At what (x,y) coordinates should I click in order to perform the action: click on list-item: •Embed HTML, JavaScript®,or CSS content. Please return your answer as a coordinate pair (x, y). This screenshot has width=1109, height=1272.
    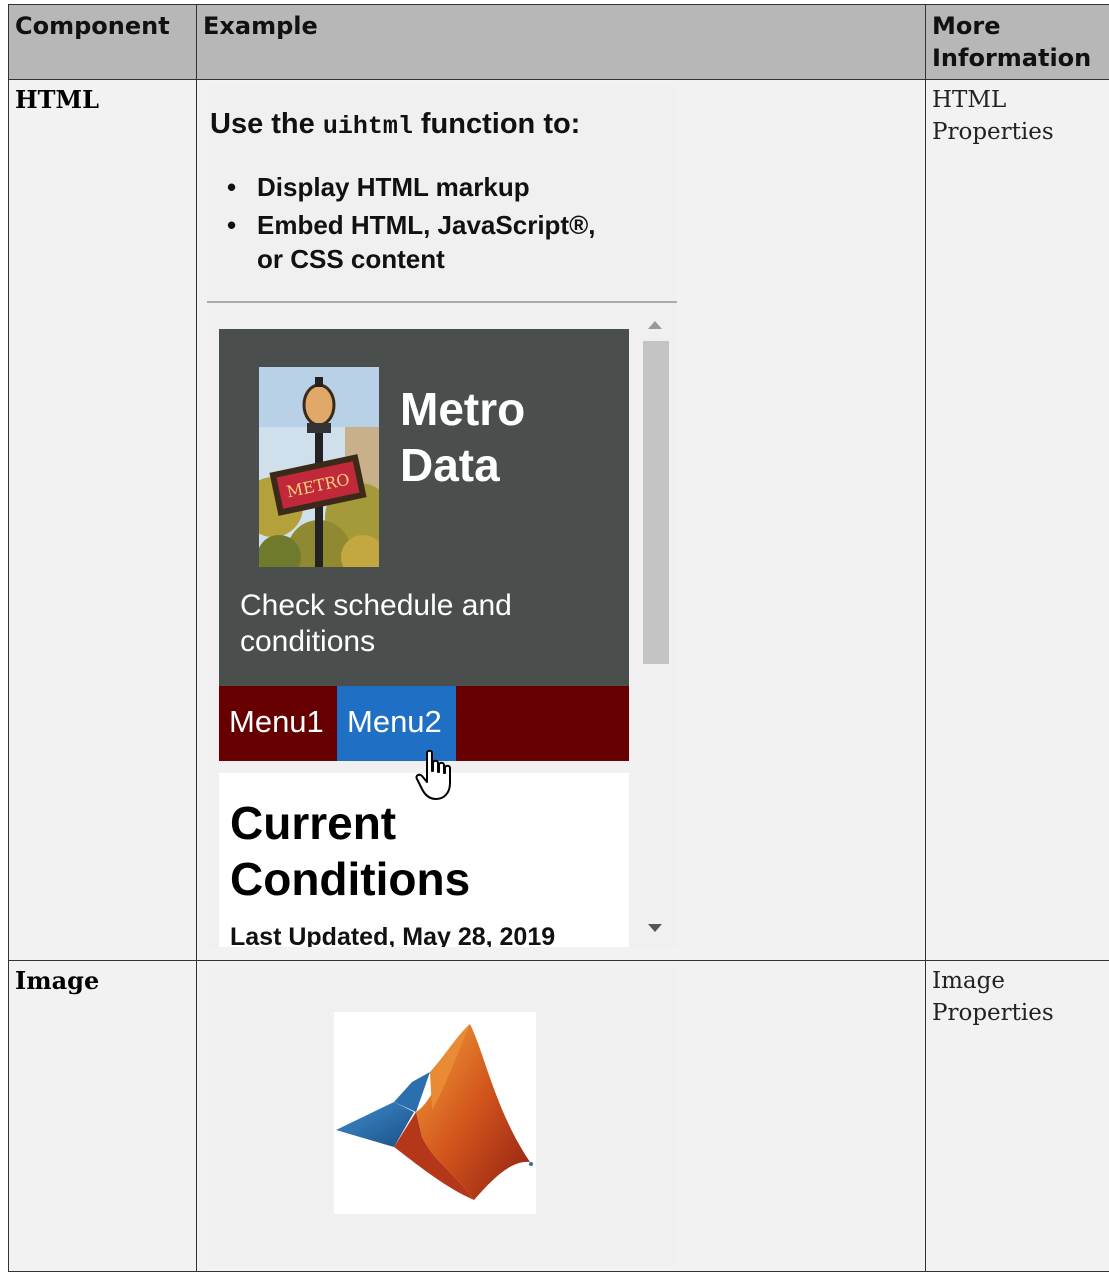
    Looking at the image, I should click on (426, 242).